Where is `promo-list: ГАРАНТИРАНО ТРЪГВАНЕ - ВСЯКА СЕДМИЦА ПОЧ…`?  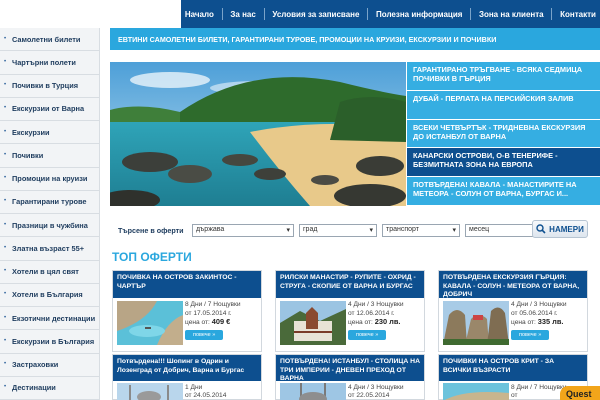 promo-list: ГАРАНТИРАНО ТРЪГВАНЕ - ВСЯКА СЕДМИЦА ПОЧ… is located at coordinates (503, 134).